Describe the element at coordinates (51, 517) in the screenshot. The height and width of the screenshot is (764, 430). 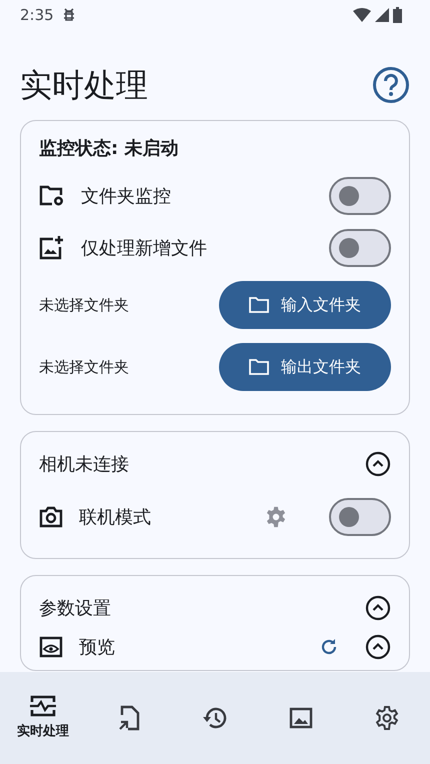
I see `camera-icon` at that location.